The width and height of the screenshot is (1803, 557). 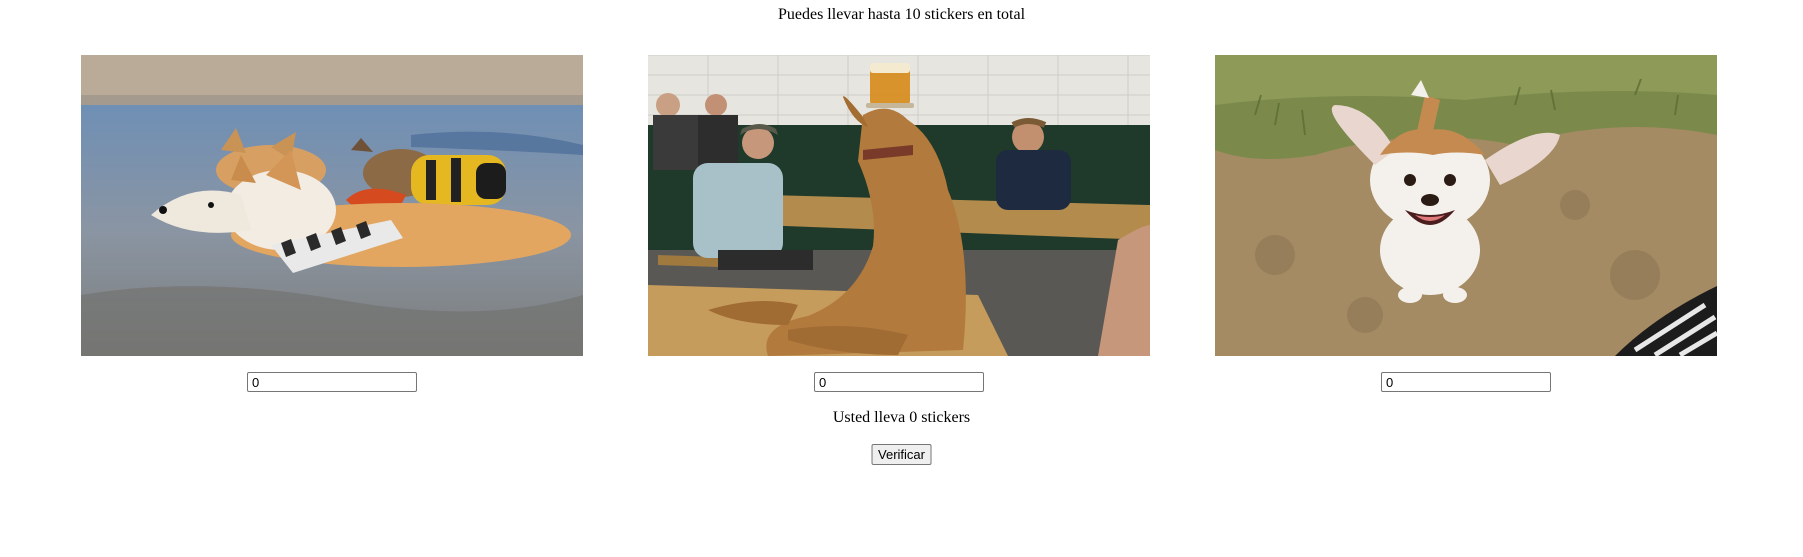 What do you see at coordinates (901, 14) in the screenshot?
I see `limit-message: Puedes llevar hasta 10 stickers en total` at bounding box center [901, 14].